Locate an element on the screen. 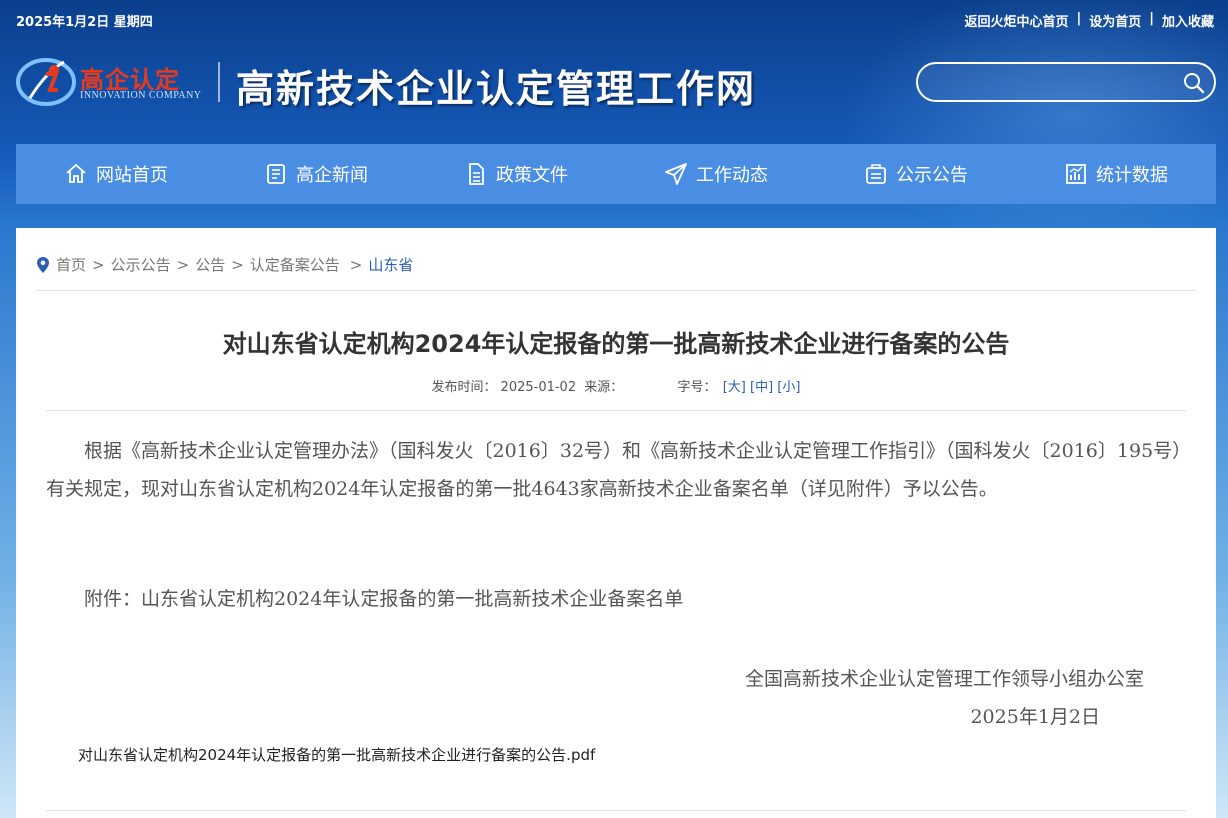  nav-label: 高企新闻 is located at coordinates (332, 175).